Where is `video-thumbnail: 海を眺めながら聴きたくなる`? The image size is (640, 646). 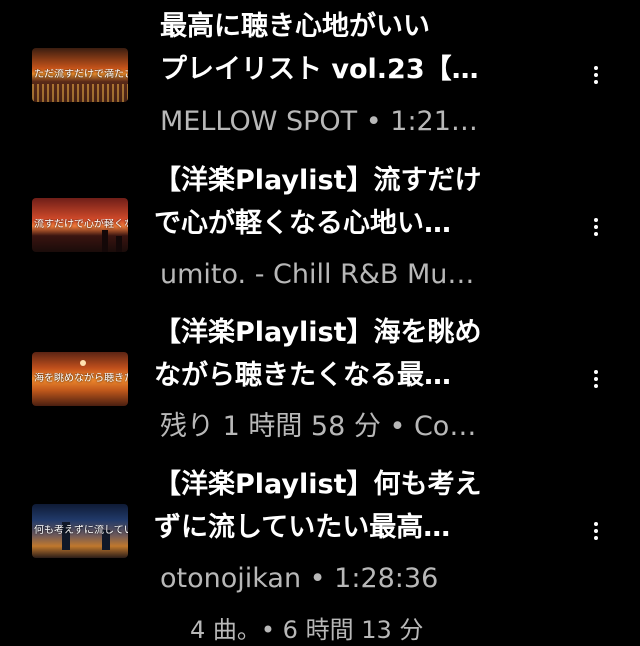 video-thumbnail: 海を眺めながら聴きたくなる is located at coordinates (80, 379).